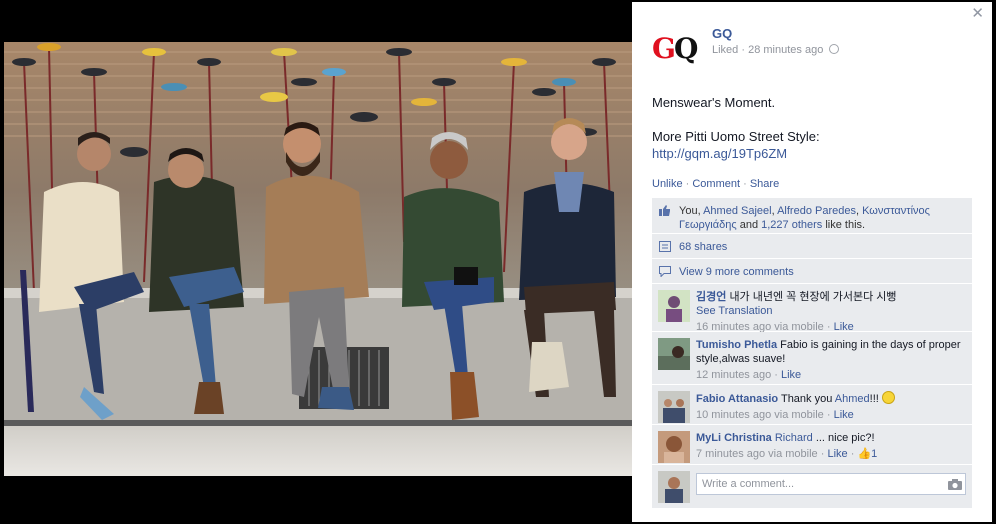  Describe the element at coordinates (703, 247) in the screenshot. I see `shares-link: 68 shares` at that location.